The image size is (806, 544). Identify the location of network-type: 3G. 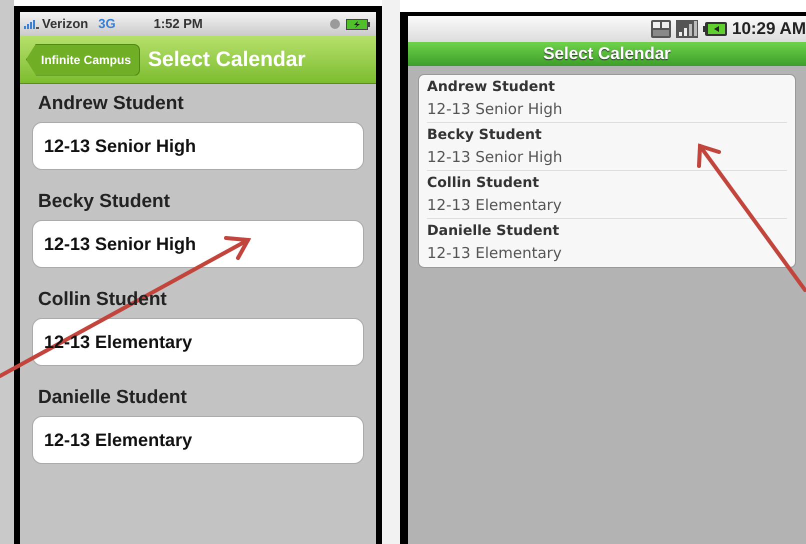
(107, 24).